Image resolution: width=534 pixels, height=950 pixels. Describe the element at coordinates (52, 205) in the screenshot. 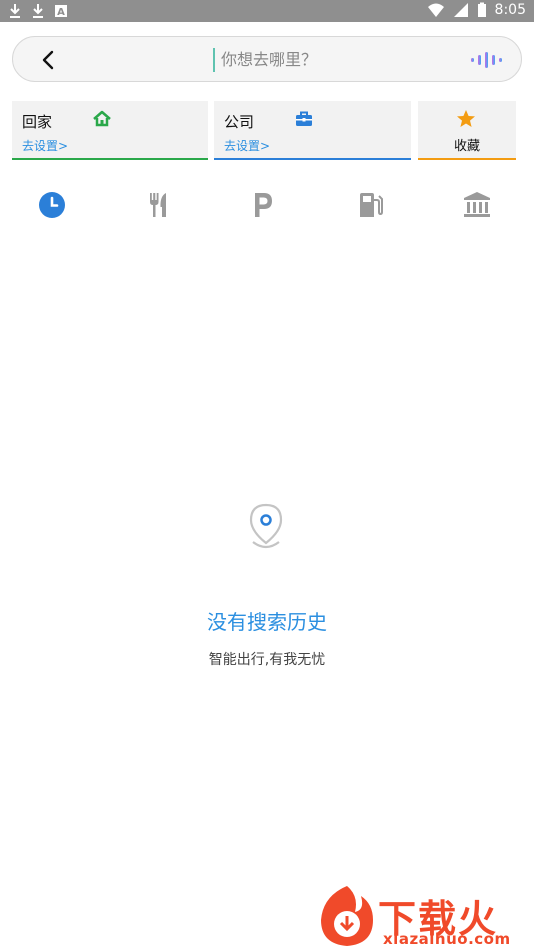

I see `clock-icon` at that location.